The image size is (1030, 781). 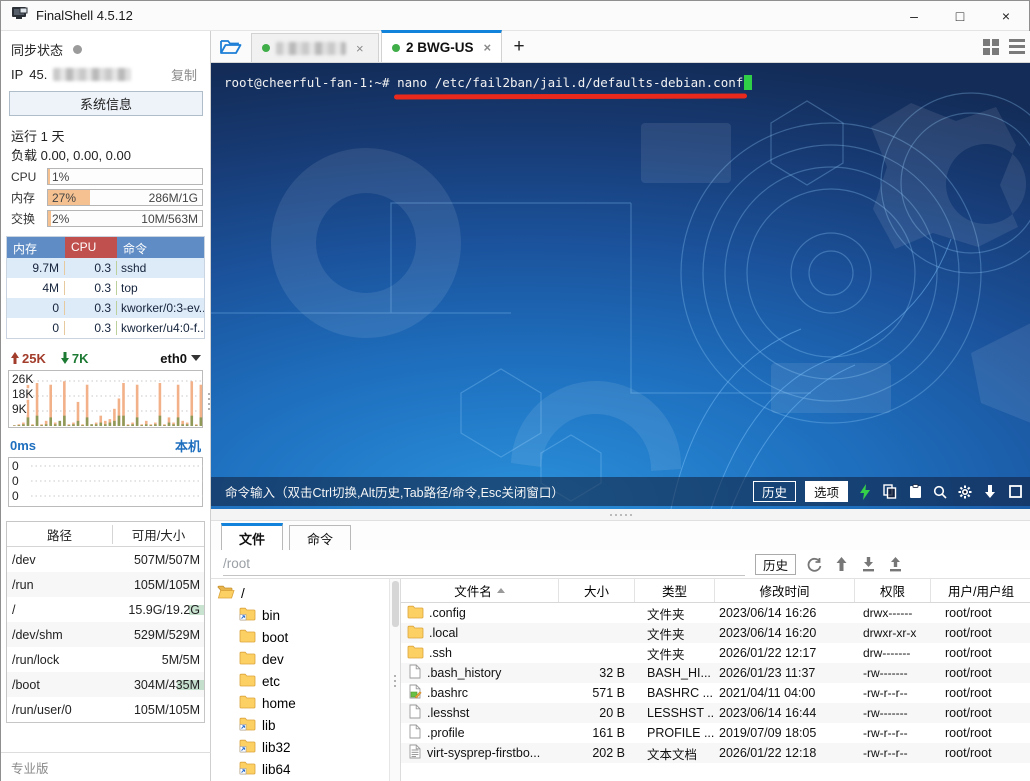 What do you see at coordinates (991, 46) in the screenshot?
I see `layout-grid-icon` at bounding box center [991, 46].